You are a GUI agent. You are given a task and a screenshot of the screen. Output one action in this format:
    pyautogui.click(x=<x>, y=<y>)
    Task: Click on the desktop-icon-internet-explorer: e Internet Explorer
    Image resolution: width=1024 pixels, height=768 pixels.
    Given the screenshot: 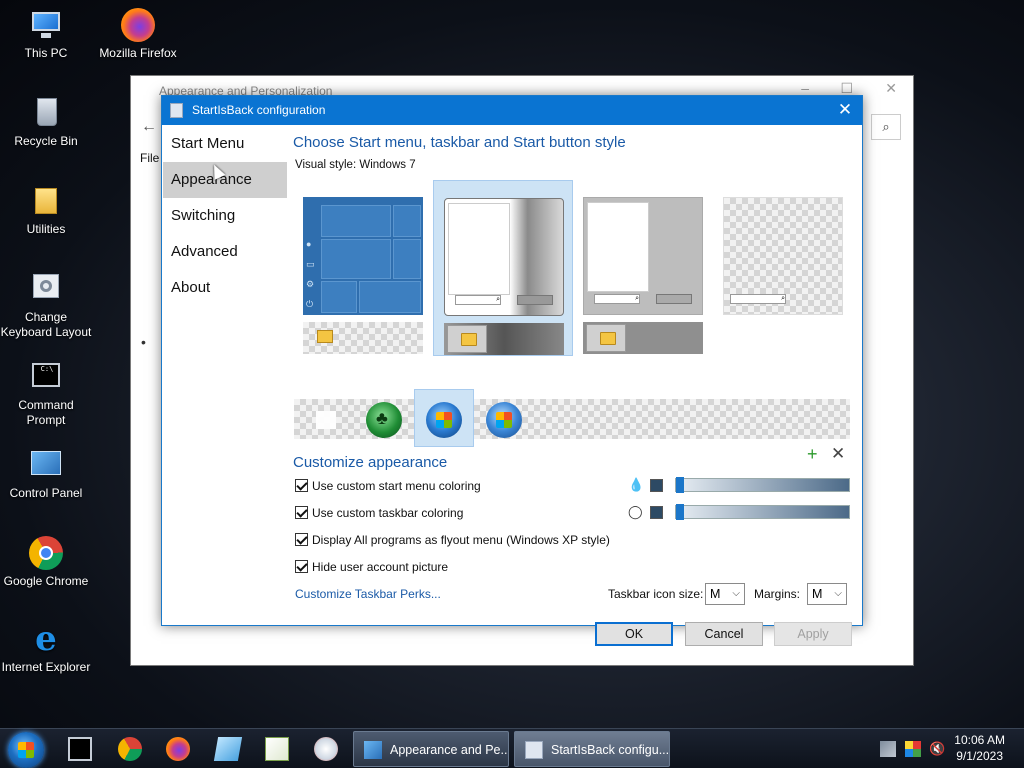 What is the action you would take?
    pyautogui.click(x=46, y=648)
    